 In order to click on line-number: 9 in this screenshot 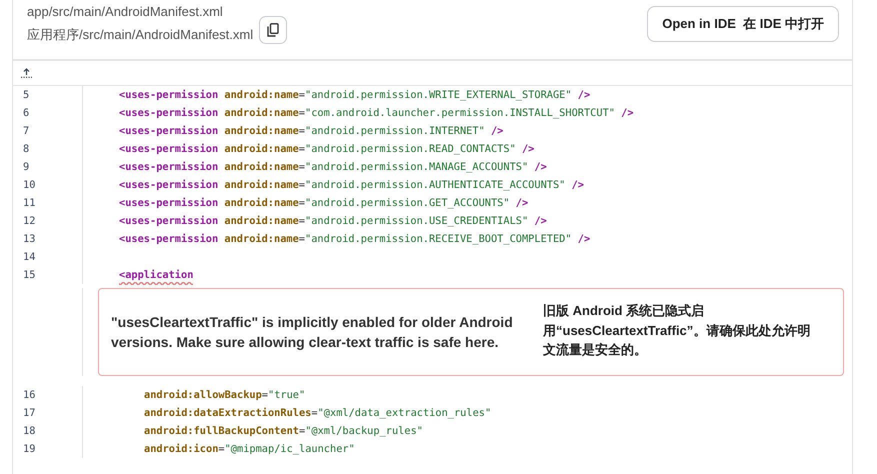, I will do `click(26, 167)`.